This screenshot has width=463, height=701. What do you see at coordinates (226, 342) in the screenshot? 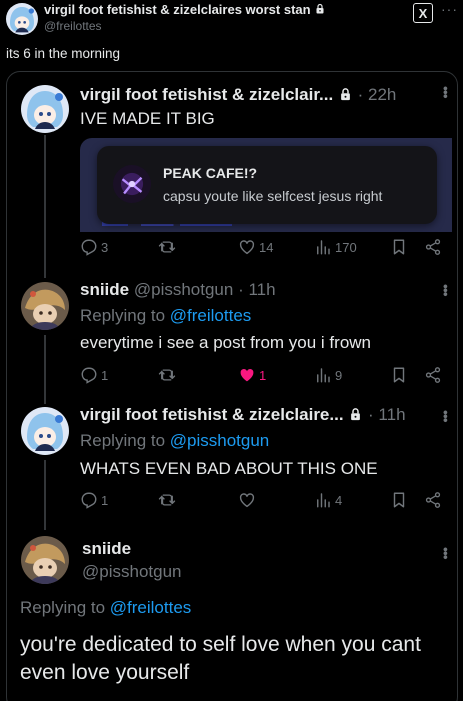
I see `post-text: everytime i see a post from you i frown` at bounding box center [226, 342].